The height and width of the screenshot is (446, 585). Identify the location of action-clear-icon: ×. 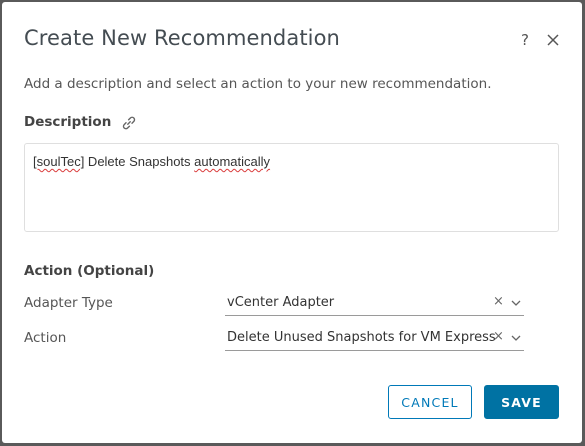
(498, 336).